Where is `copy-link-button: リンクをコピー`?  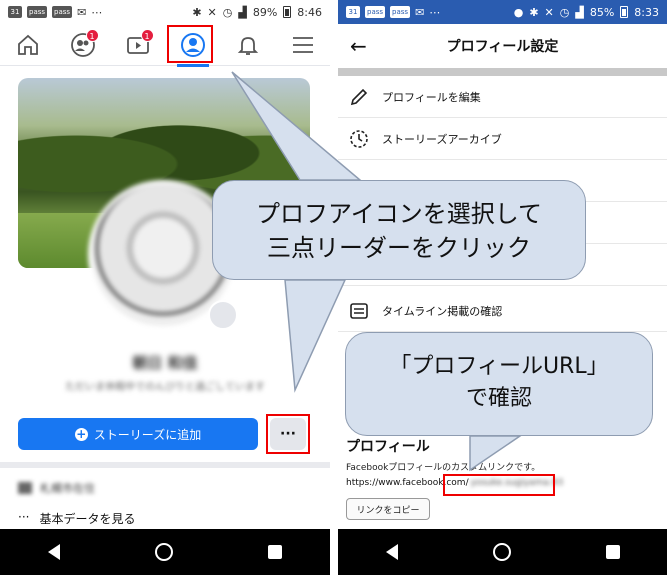 copy-link-button: リンクをコピー is located at coordinates (388, 509).